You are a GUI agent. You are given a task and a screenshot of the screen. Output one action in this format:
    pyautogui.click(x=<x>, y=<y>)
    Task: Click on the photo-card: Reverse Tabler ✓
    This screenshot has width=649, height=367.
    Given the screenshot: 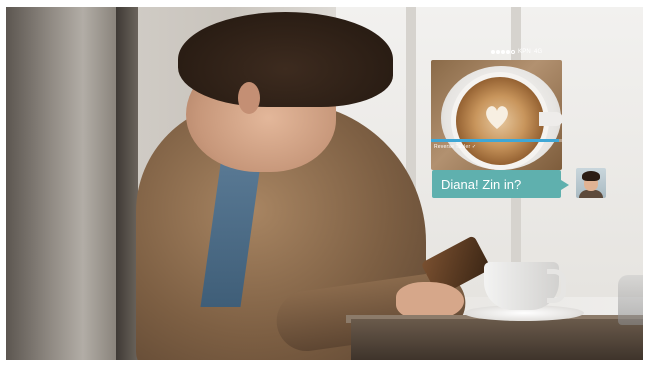 What is the action you would take?
    pyautogui.click(x=496, y=115)
    